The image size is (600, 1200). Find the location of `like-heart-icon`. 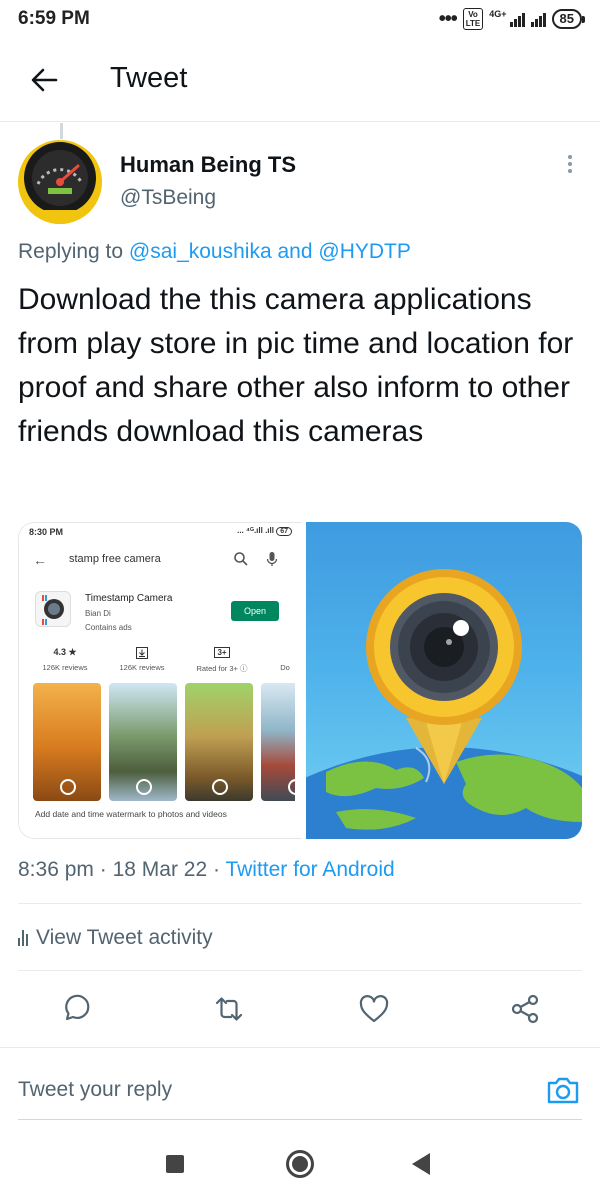

like-heart-icon is located at coordinates (374, 1009).